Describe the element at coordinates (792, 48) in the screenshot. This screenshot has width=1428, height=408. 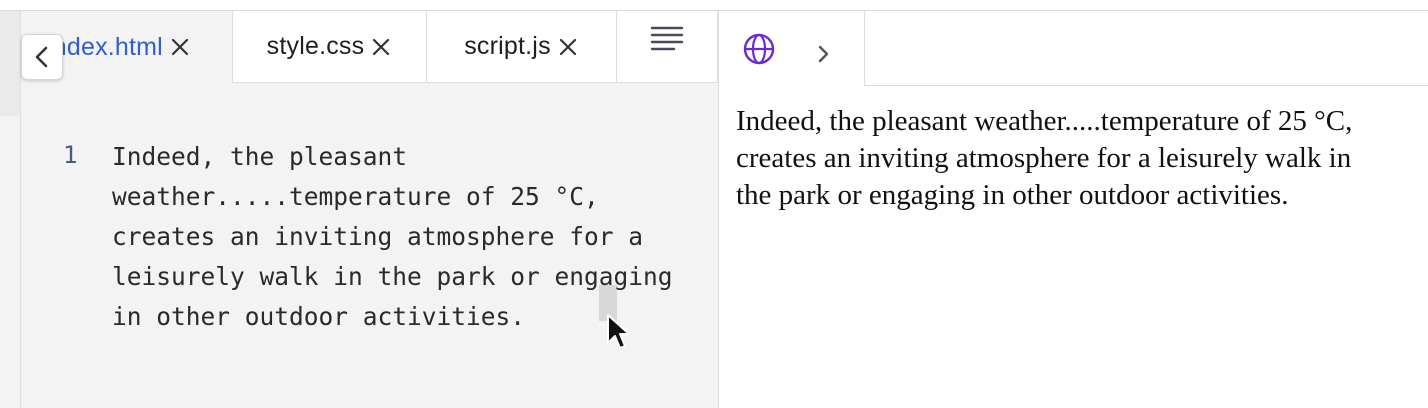
I see `preview-tab` at that location.